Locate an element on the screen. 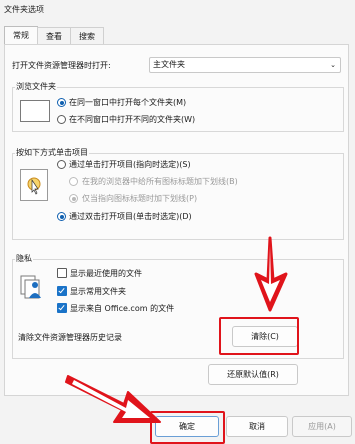  browse-folders-group: 浏览文件夹 在同一窗口中打开每个文件夹(M) 在不同窗口中打开不同的文件夹(W) is located at coordinates (178, 106).